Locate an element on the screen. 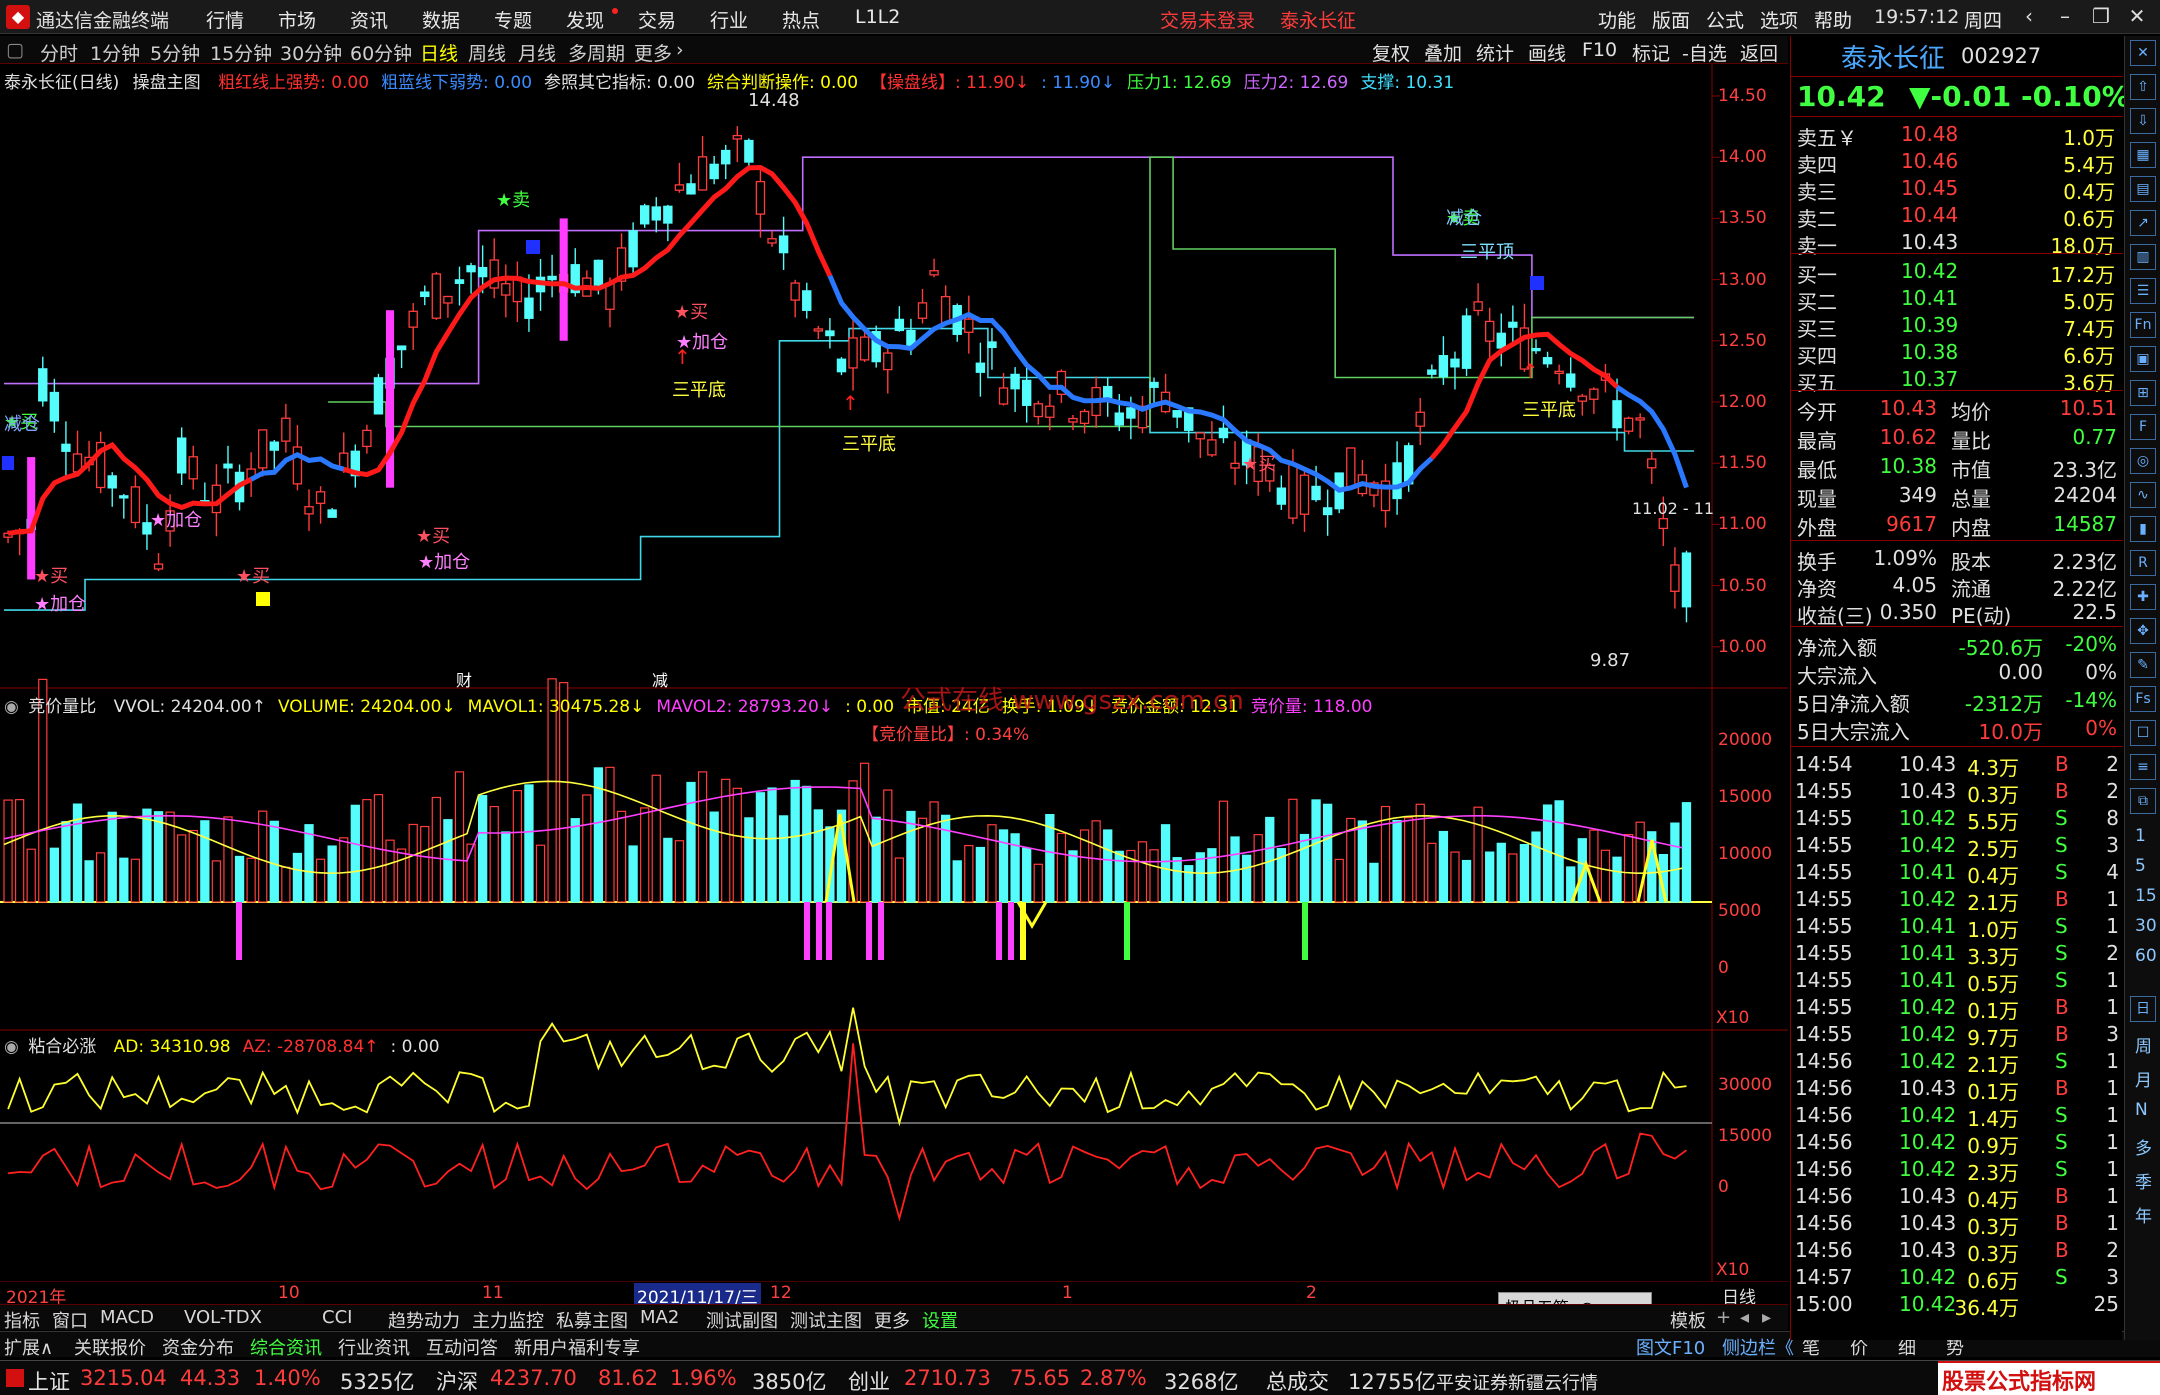 Image resolution: width=2160 pixels, height=1395 pixels. indicator-tab: 设置 is located at coordinates (940, 1320).